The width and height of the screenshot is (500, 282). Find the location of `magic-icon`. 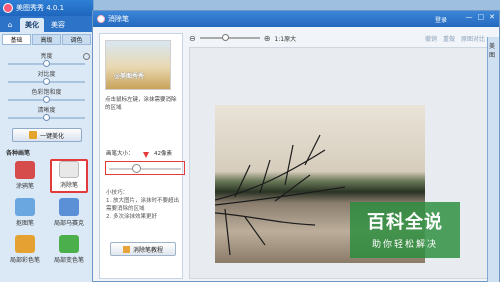

magic-icon is located at coordinates (32, 135).